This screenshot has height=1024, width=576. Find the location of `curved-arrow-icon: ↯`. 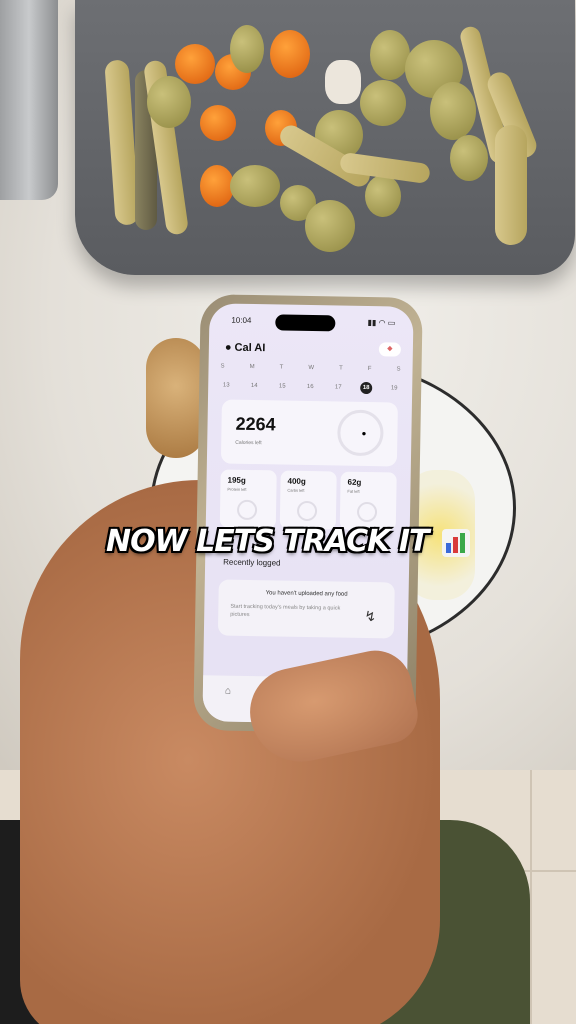

curved-arrow-icon: ↯ is located at coordinates (370, 616).